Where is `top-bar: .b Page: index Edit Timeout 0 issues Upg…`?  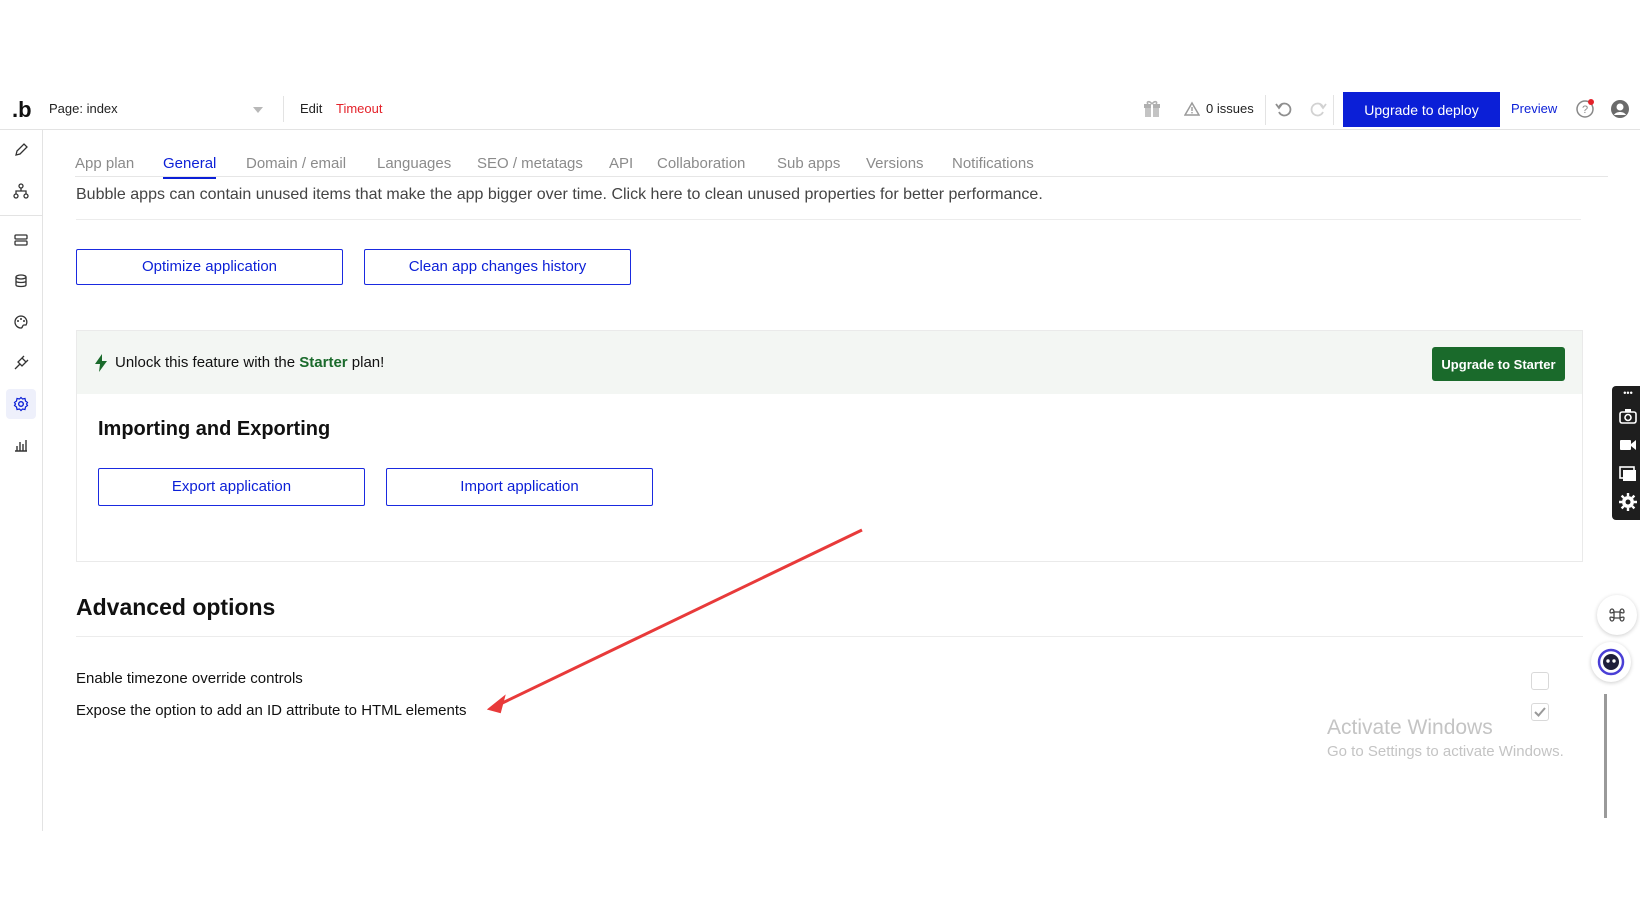
top-bar: .b Page: index Edit Timeout 0 issues Upg… is located at coordinates (820, 109).